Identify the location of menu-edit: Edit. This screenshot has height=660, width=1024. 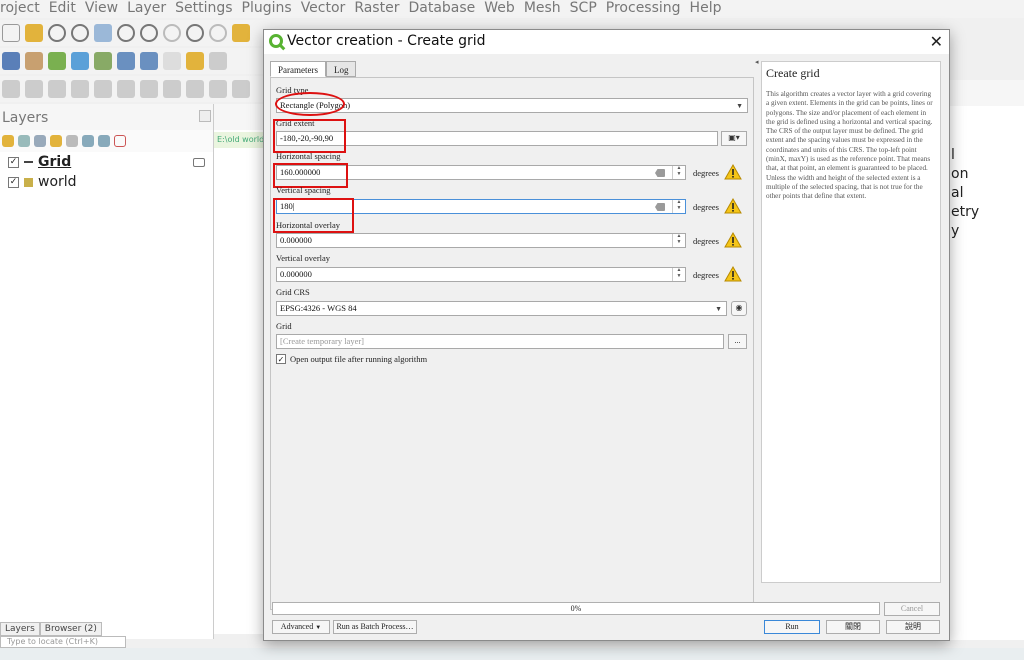
(62, 8).